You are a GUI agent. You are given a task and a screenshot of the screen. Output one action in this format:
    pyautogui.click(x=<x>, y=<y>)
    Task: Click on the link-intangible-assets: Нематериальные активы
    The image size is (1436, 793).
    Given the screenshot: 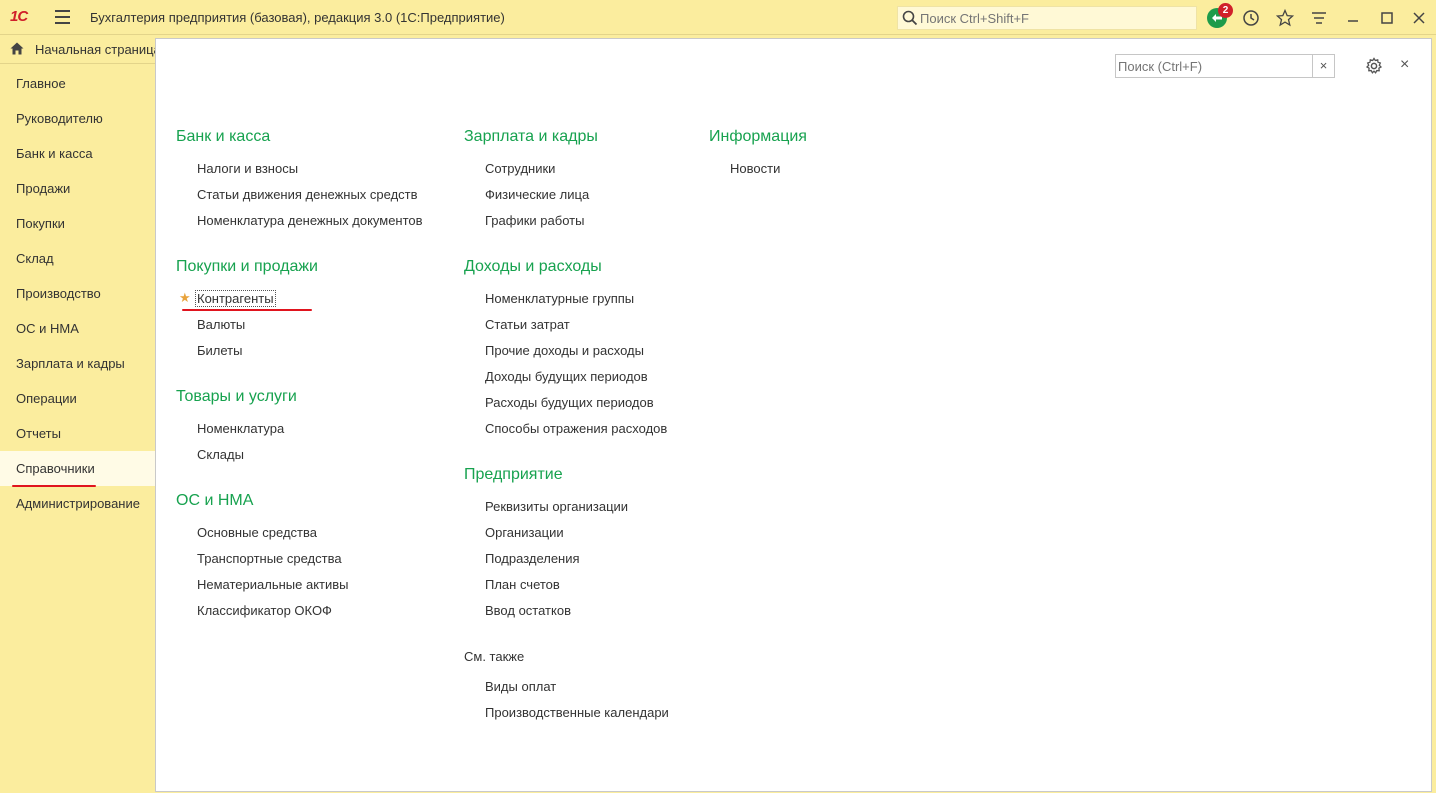 What is the action you would take?
    pyautogui.click(x=273, y=584)
    